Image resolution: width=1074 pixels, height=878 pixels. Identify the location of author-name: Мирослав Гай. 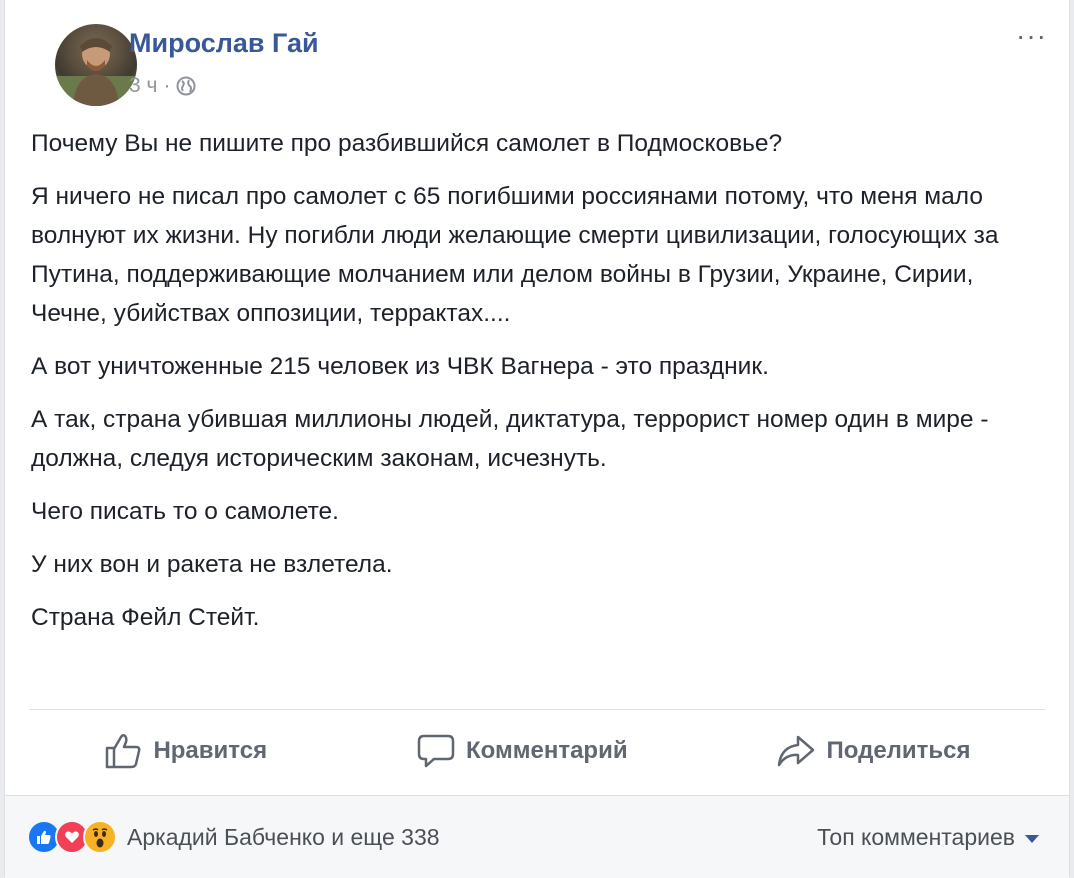
(224, 43).